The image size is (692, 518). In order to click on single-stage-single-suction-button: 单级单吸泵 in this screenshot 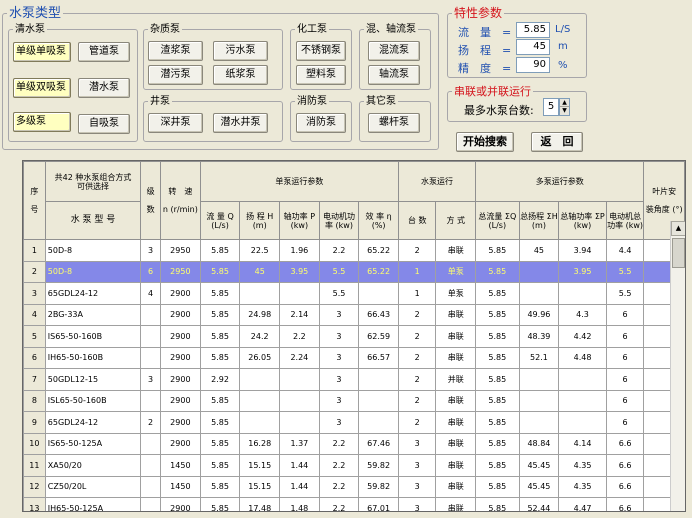, I will do `click(42, 52)`.